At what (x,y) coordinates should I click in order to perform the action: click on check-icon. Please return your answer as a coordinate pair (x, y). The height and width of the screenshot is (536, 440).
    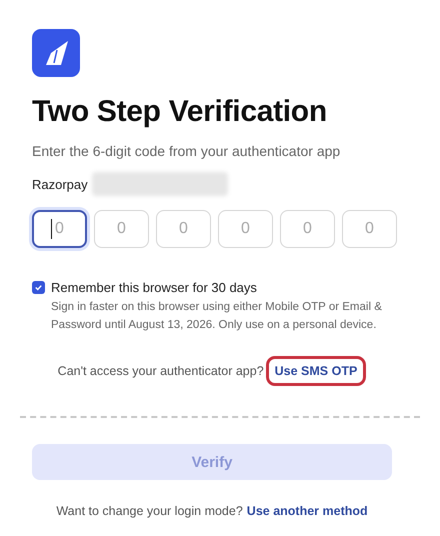
    Looking at the image, I should click on (38, 287).